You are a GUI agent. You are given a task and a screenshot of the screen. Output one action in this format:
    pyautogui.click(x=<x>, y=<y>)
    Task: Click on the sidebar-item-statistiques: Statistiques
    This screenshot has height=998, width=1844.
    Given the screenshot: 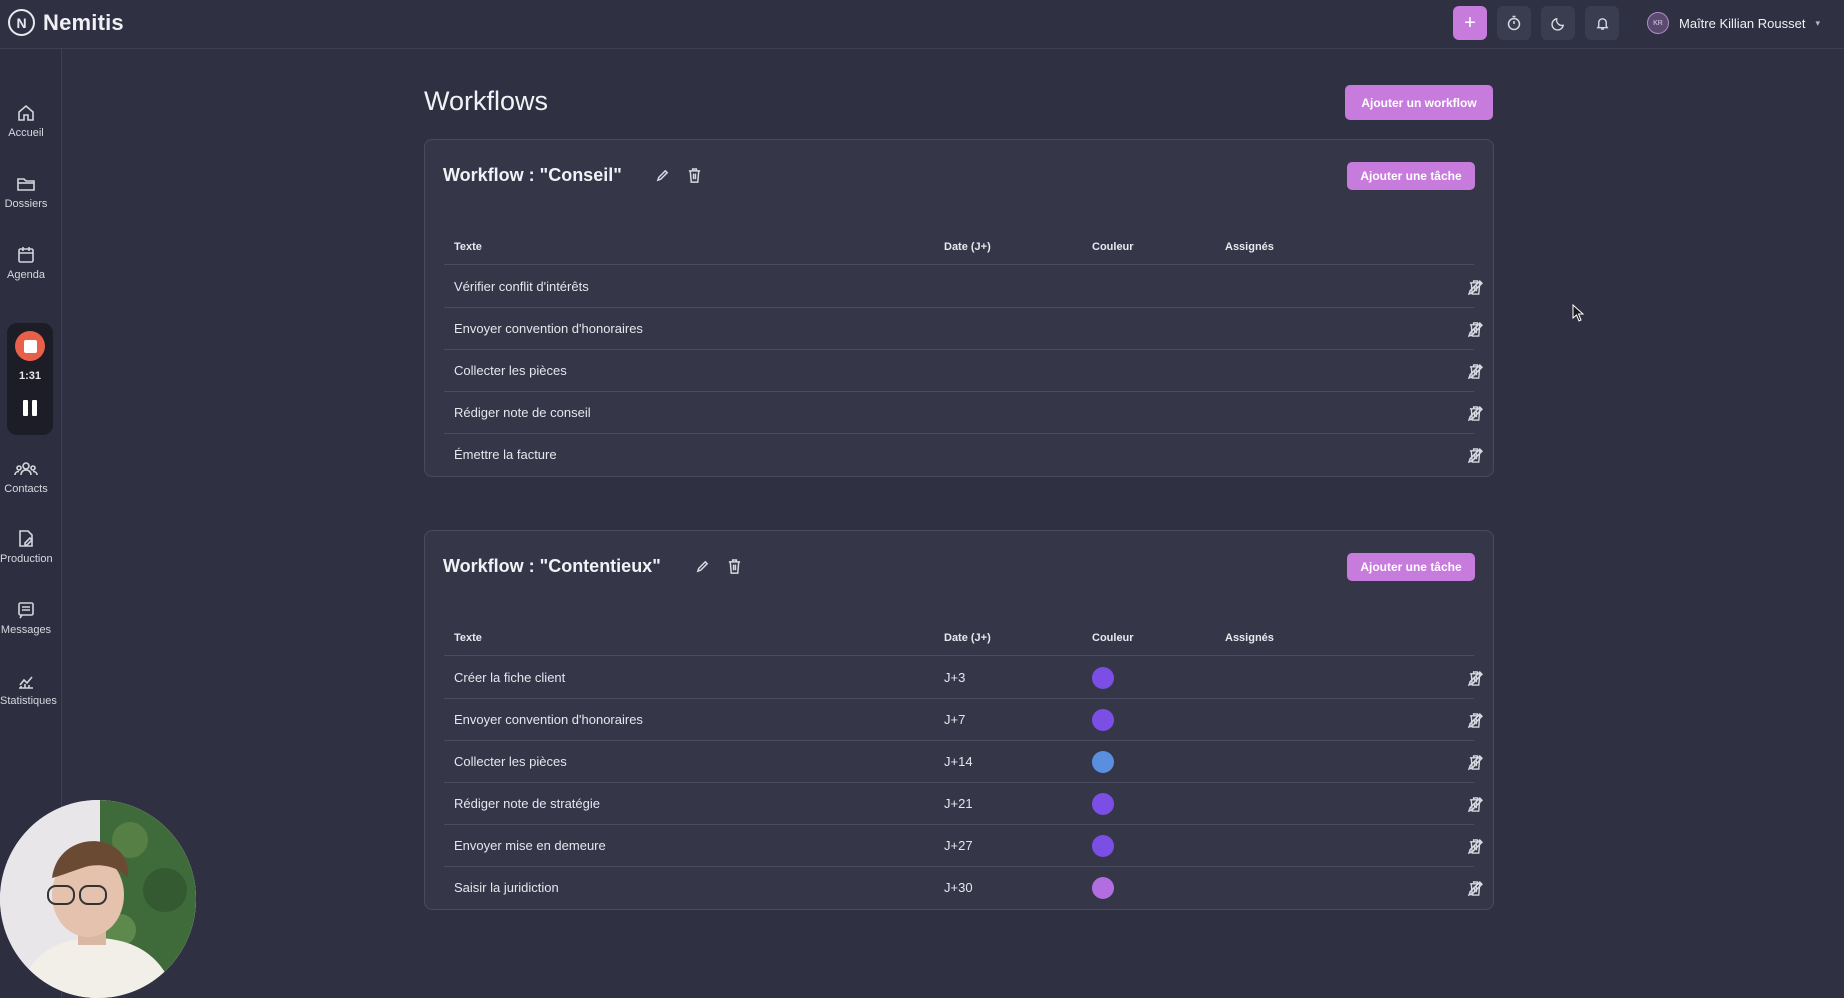 What is the action you would take?
    pyautogui.click(x=28, y=689)
    